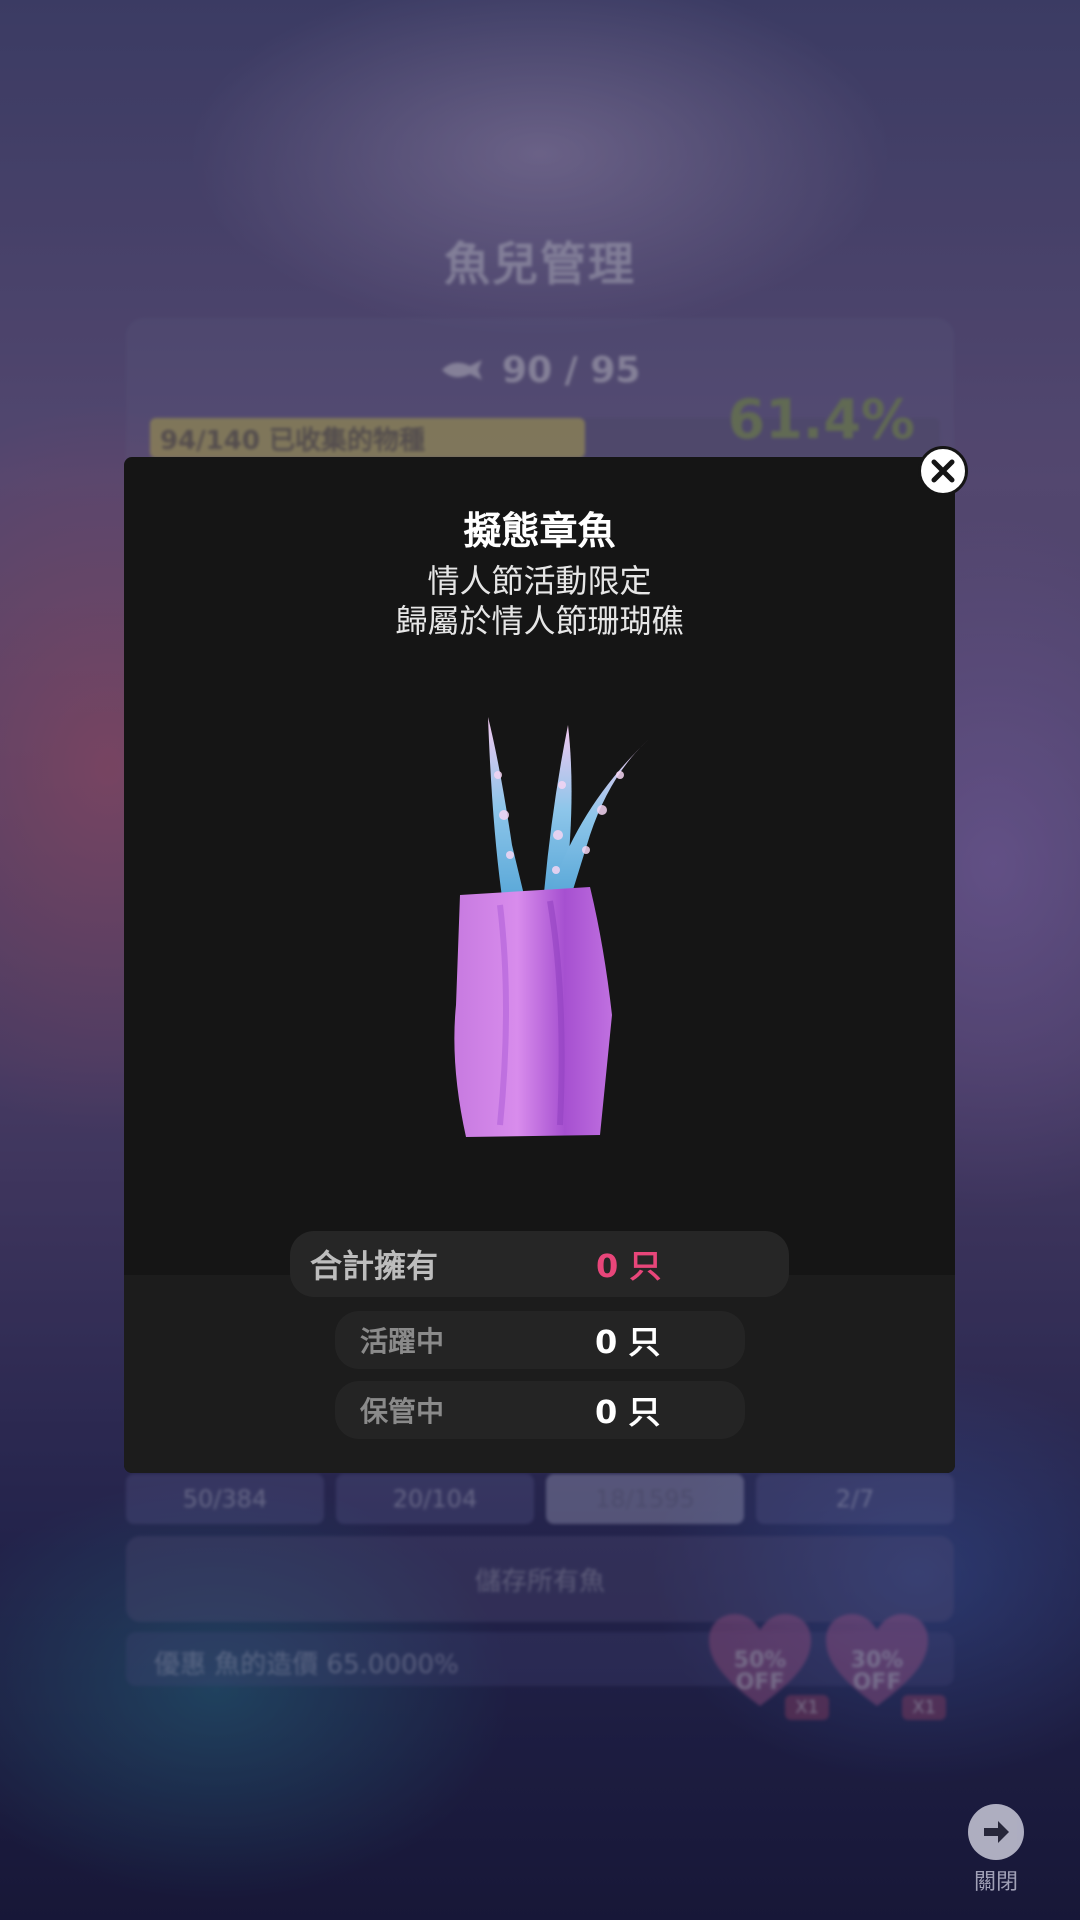 The height and width of the screenshot is (1920, 1080). Describe the element at coordinates (539, 1374) in the screenshot. I see `modal-footer-panel` at that location.